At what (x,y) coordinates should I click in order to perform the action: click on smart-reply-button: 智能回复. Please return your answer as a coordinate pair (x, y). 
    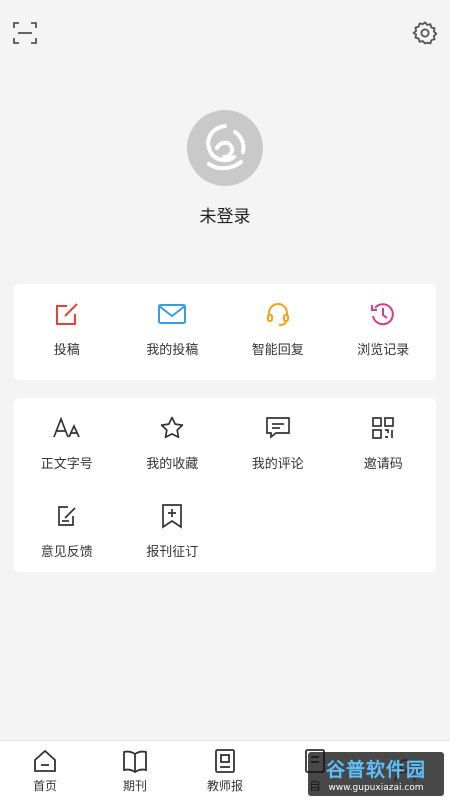
    Looking at the image, I should click on (278, 328).